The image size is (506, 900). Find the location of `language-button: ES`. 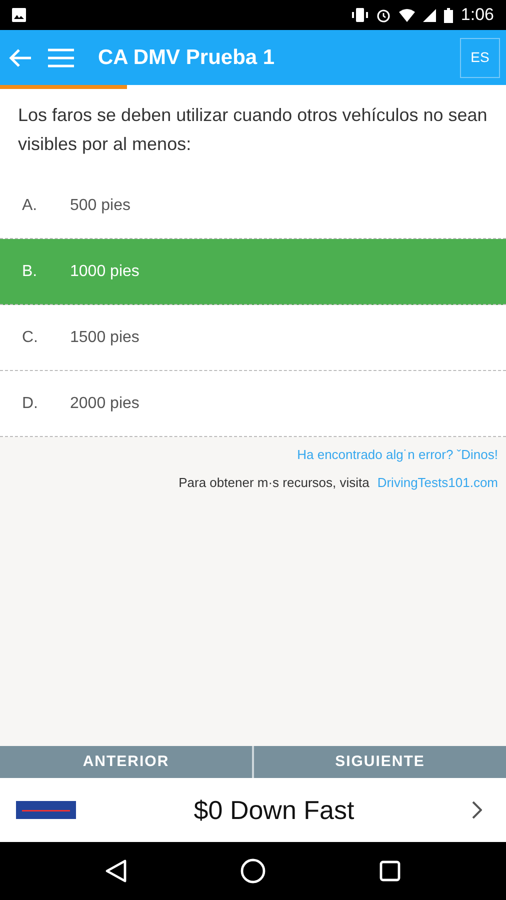

language-button: ES is located at coordinates (480, 58).